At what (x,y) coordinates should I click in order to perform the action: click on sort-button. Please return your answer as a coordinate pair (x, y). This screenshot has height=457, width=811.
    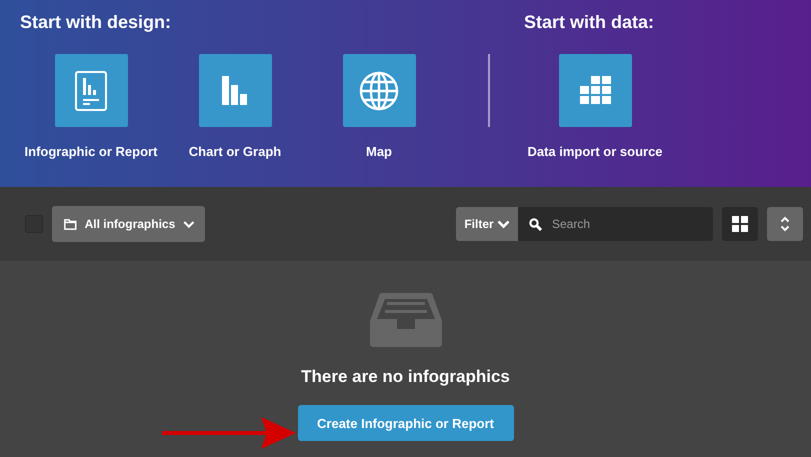
    Looking at the image, I should click on (785, 224).